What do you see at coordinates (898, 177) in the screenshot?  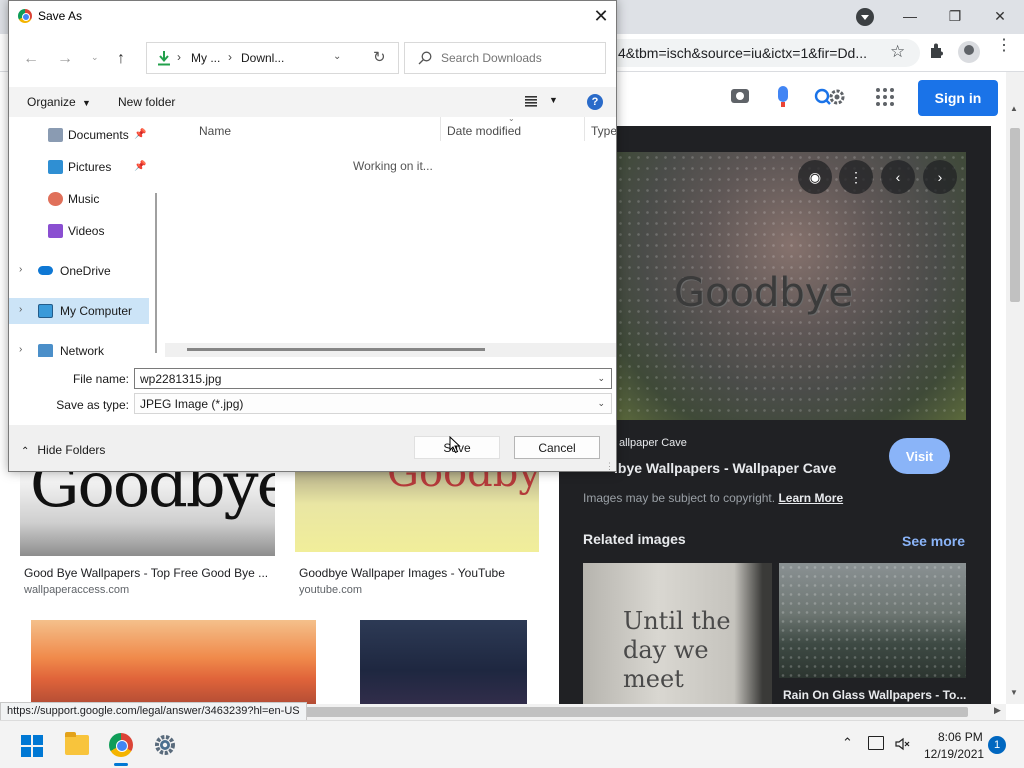 I see `previous-image-icon: ‹` at bounding box center [898, 177].